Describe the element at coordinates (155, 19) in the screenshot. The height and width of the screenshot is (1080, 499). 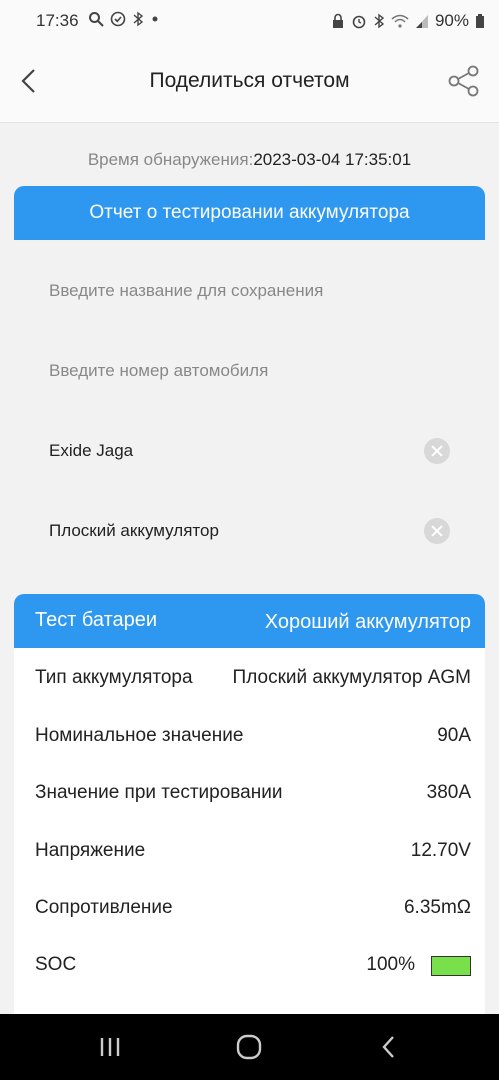
I see `dot-icon` at that location.